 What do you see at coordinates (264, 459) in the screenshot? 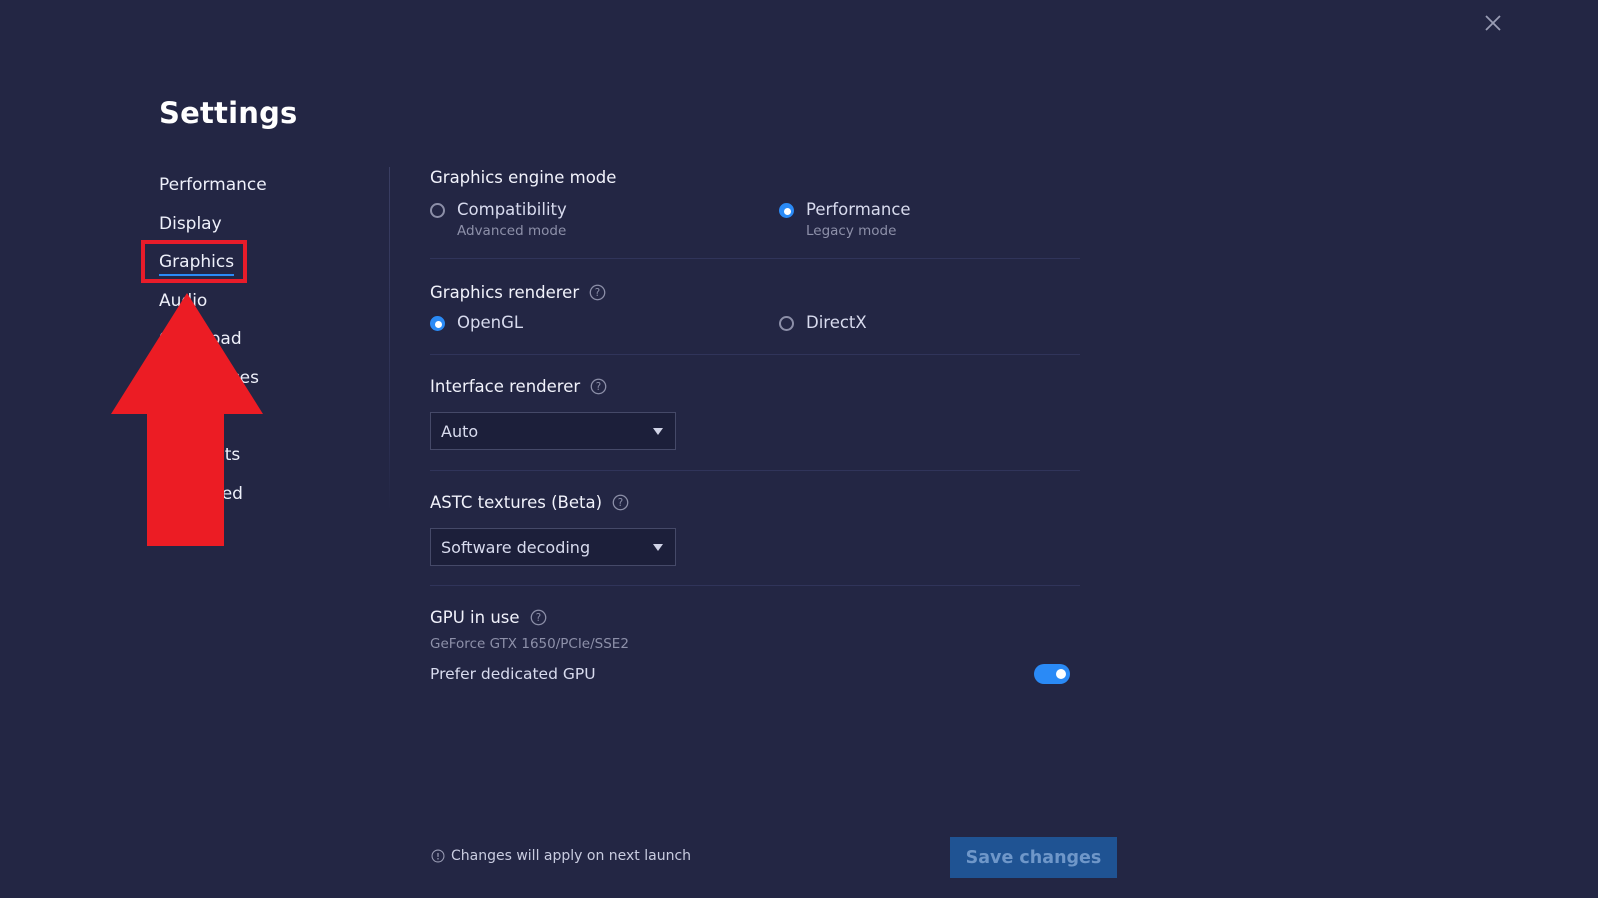
I see `sidebar-item-shortcuts: Shortcuts` at bounding box center [264, 459].